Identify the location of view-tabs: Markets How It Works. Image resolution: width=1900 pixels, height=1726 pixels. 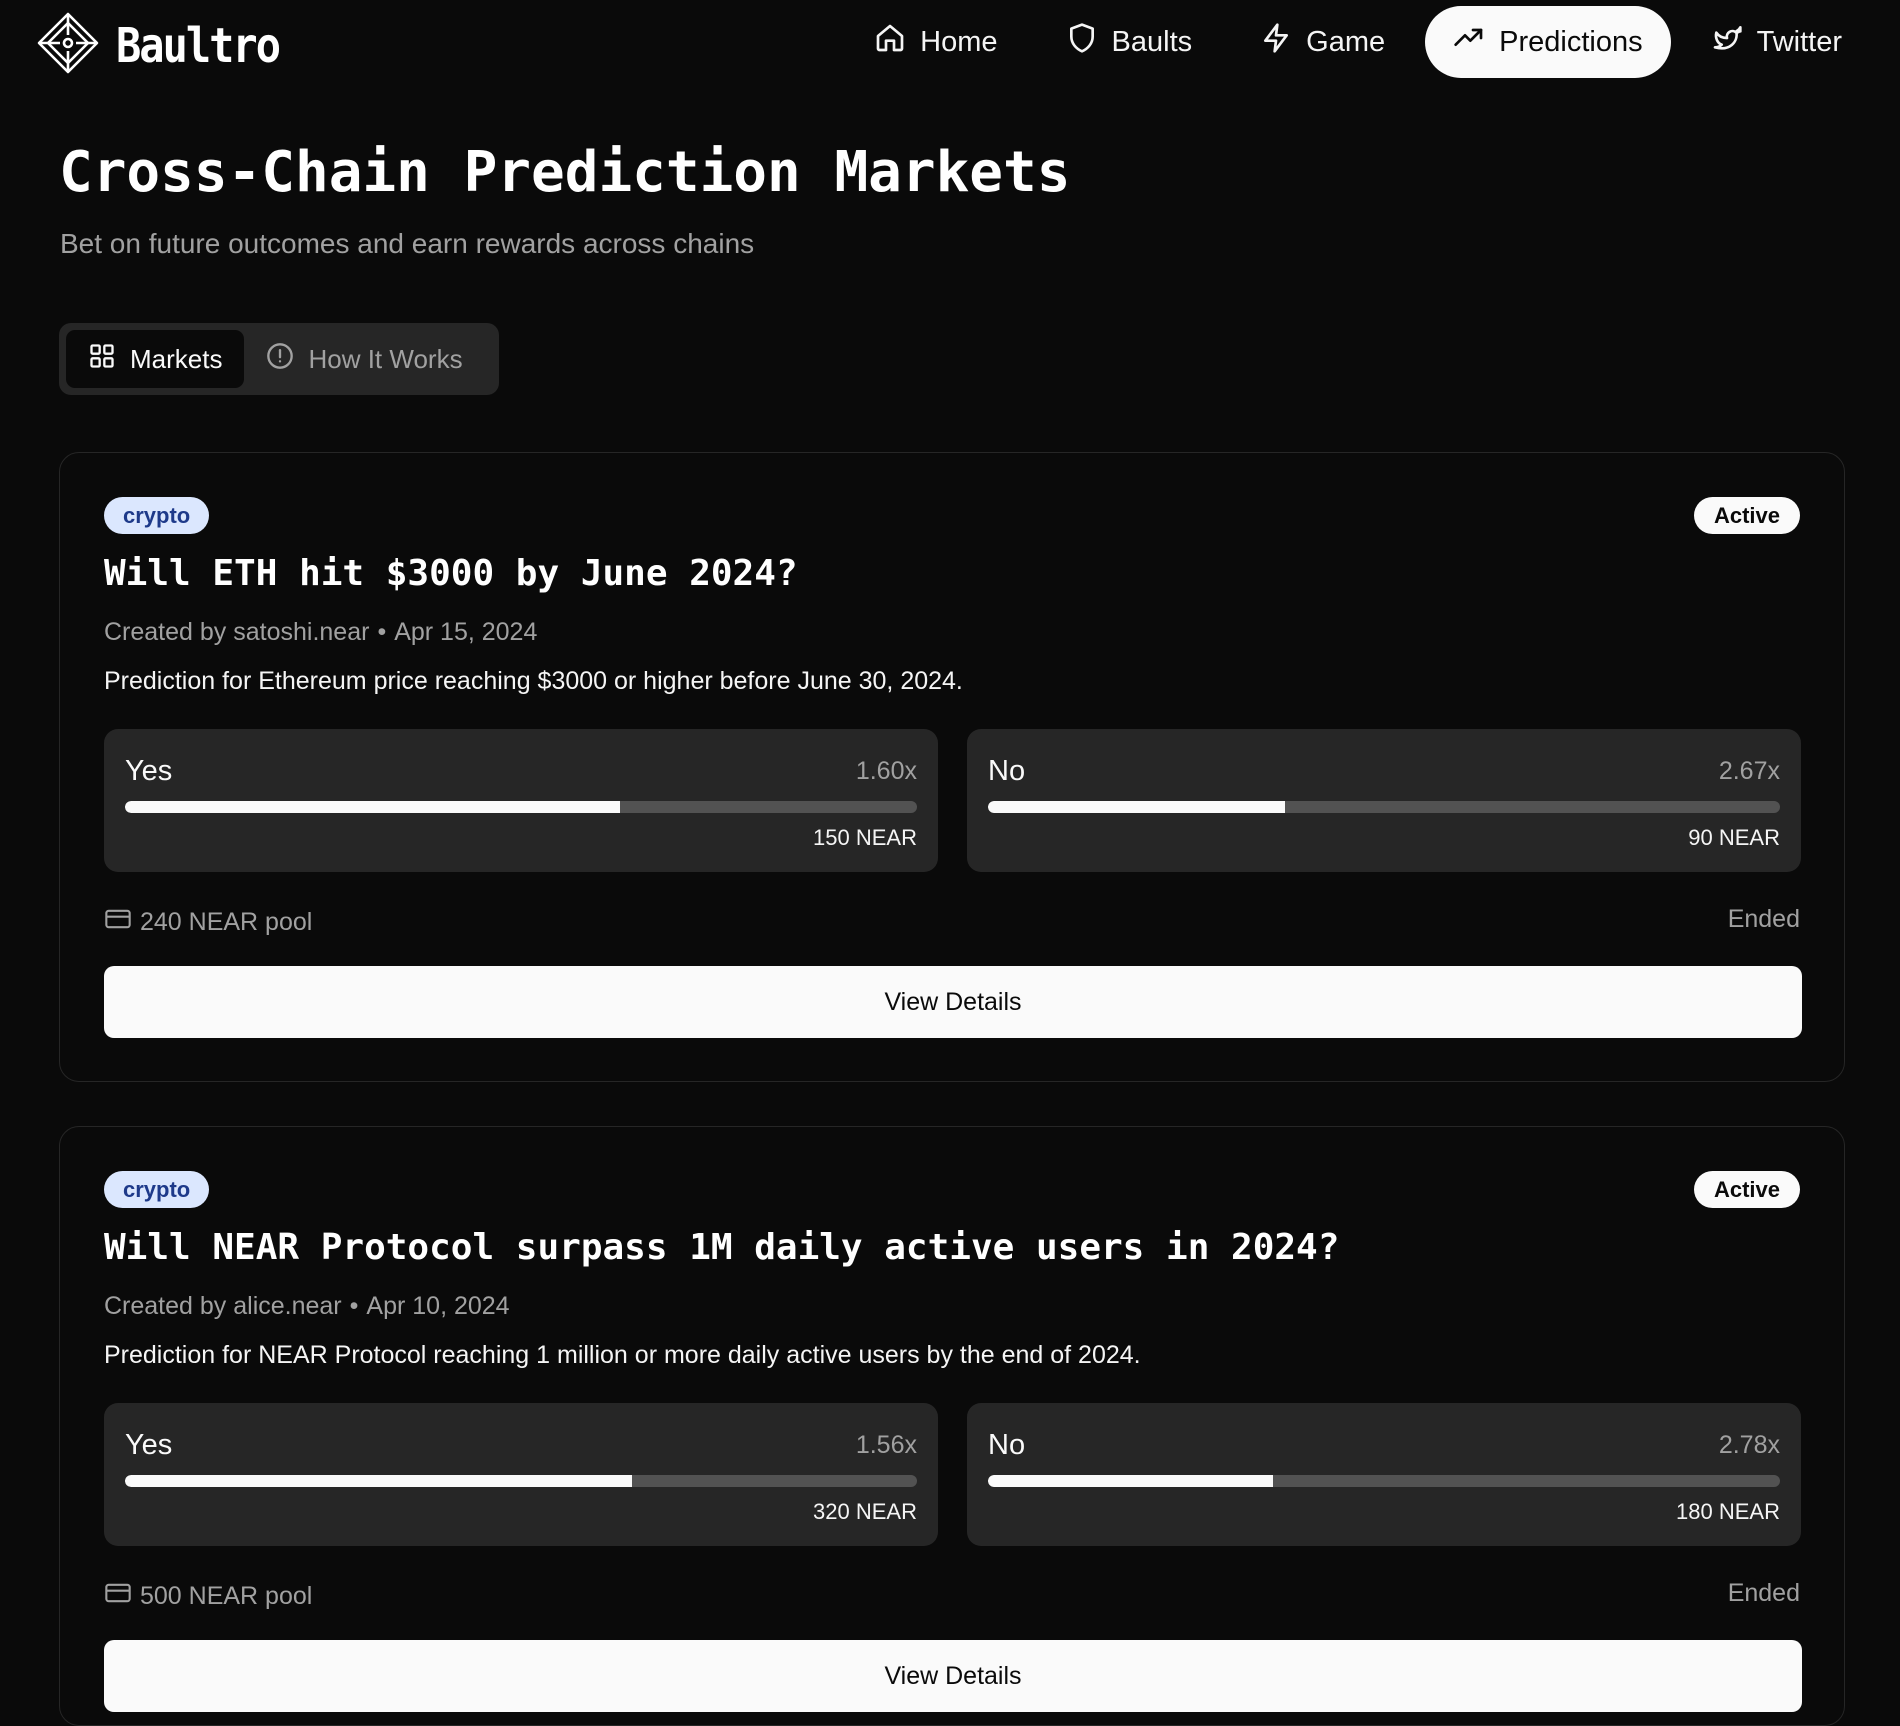
(279, 359).